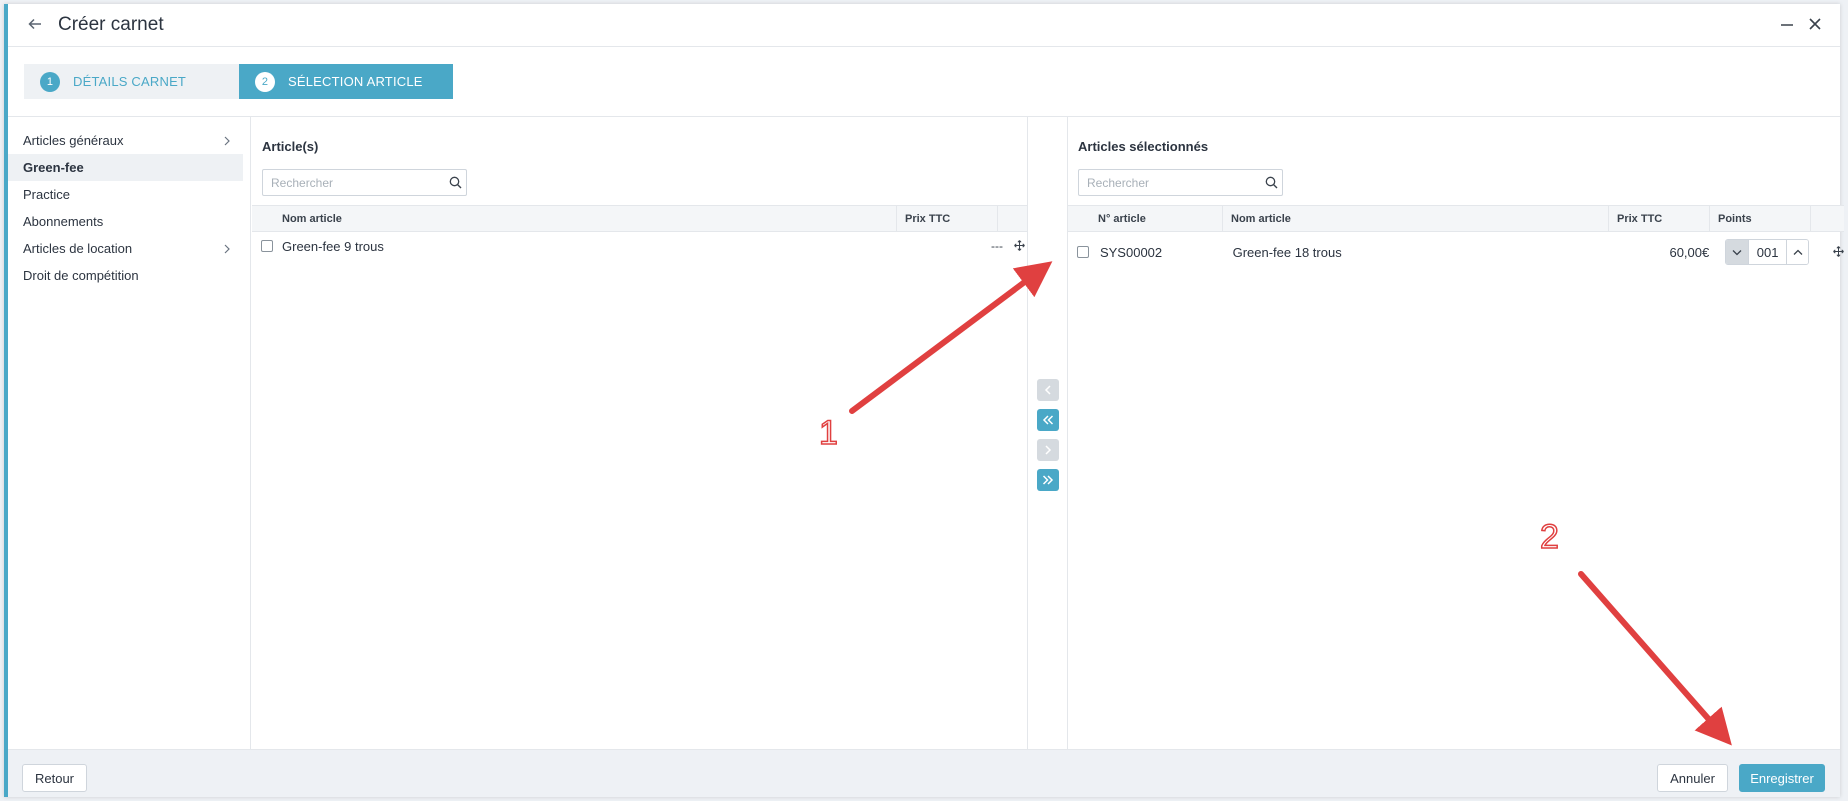 The width and height of the screenshot is (1848, 801). I want to click on table-row: Green-fee 9 trous ---, so click(639, 246).